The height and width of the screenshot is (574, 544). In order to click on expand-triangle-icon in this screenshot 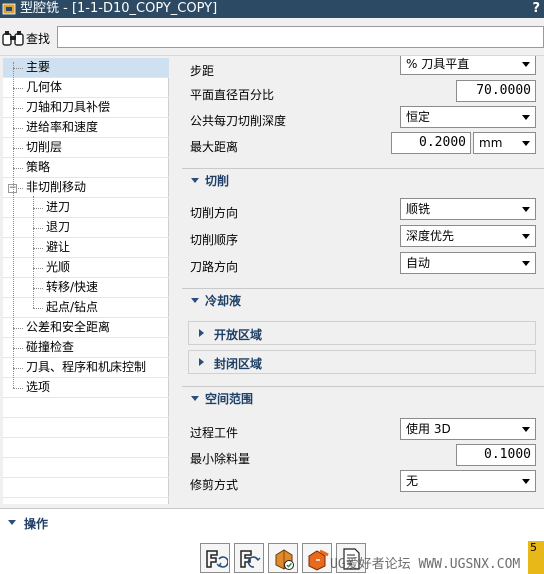, I will do `click(201, 333)`.